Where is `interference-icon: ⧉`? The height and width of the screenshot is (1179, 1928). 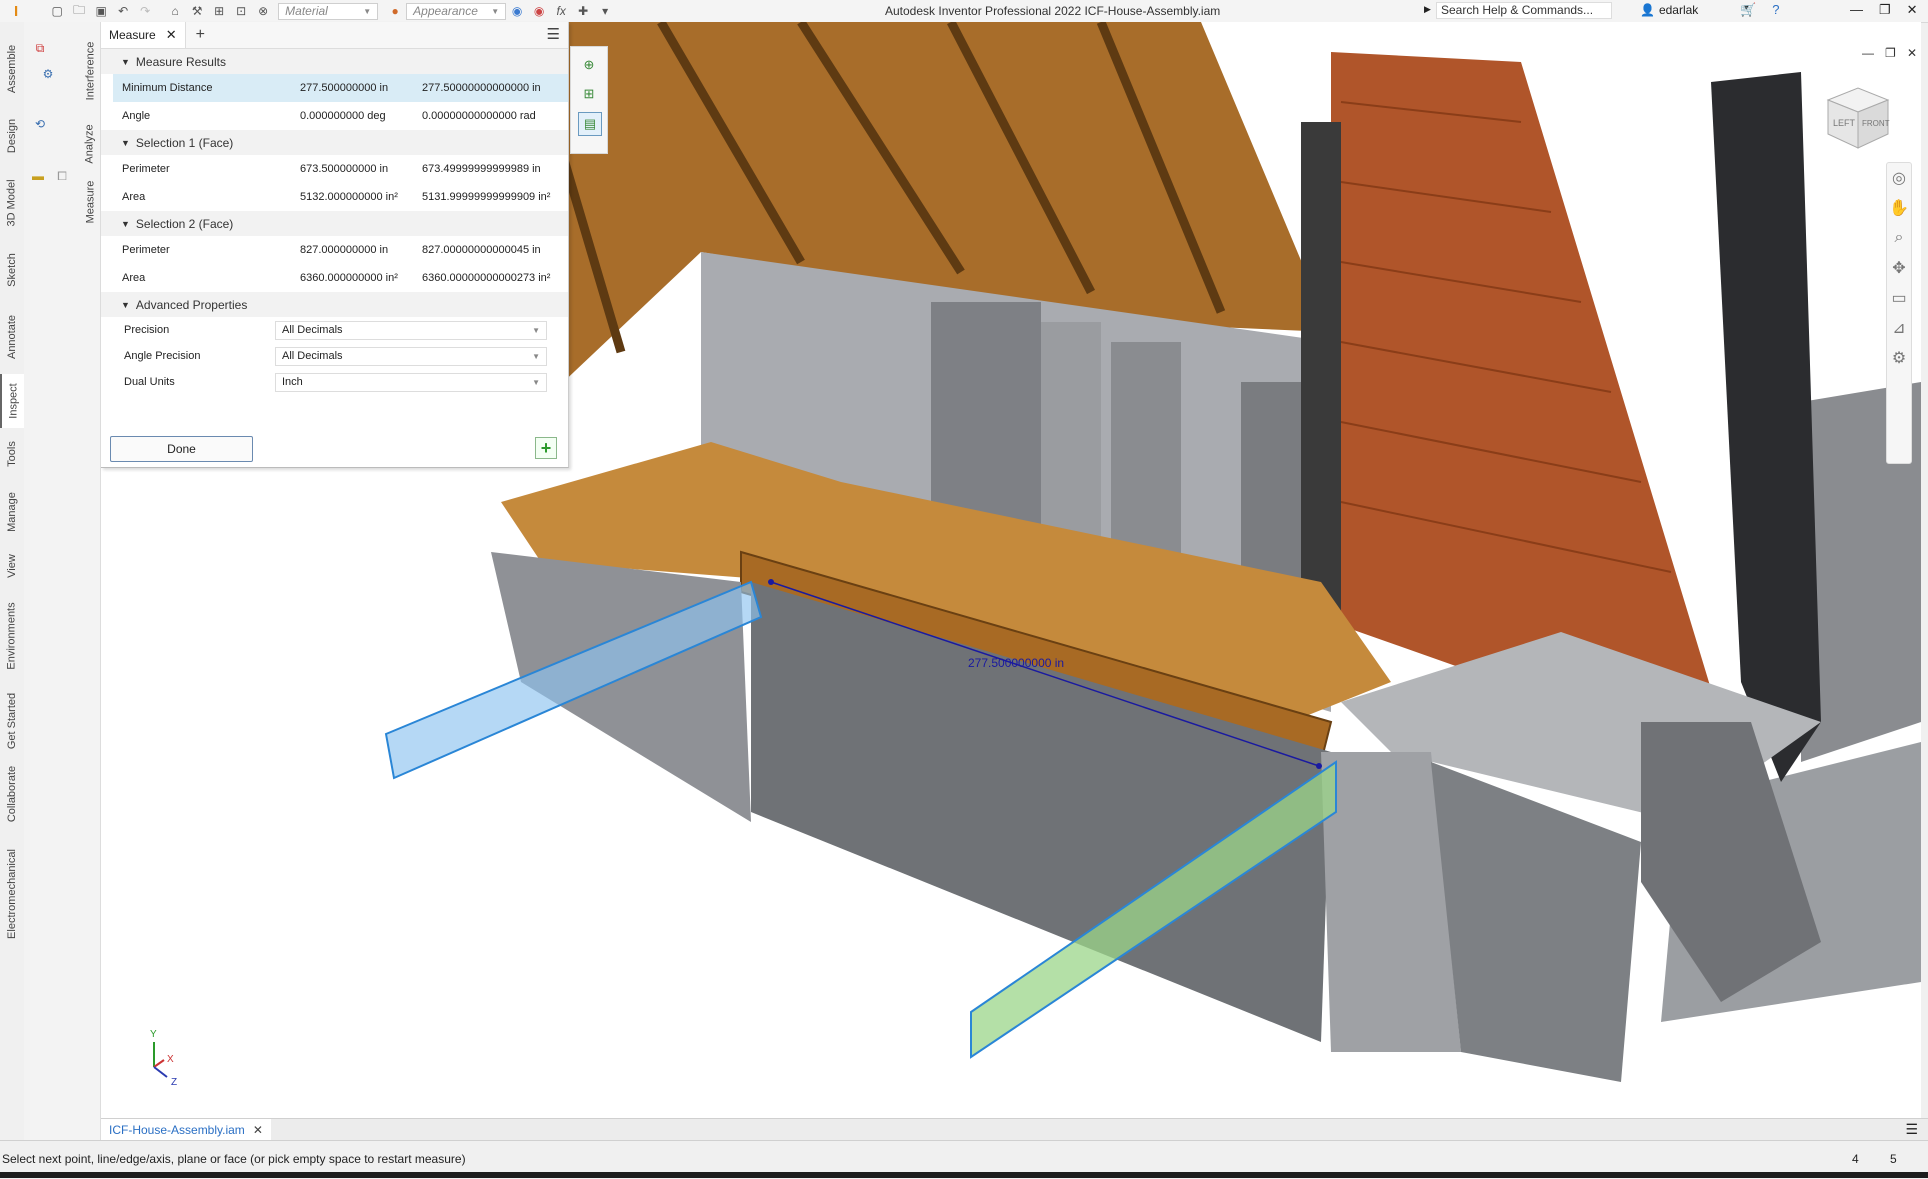
interference-icon: ⧉ is located at coordinates (40, 48).